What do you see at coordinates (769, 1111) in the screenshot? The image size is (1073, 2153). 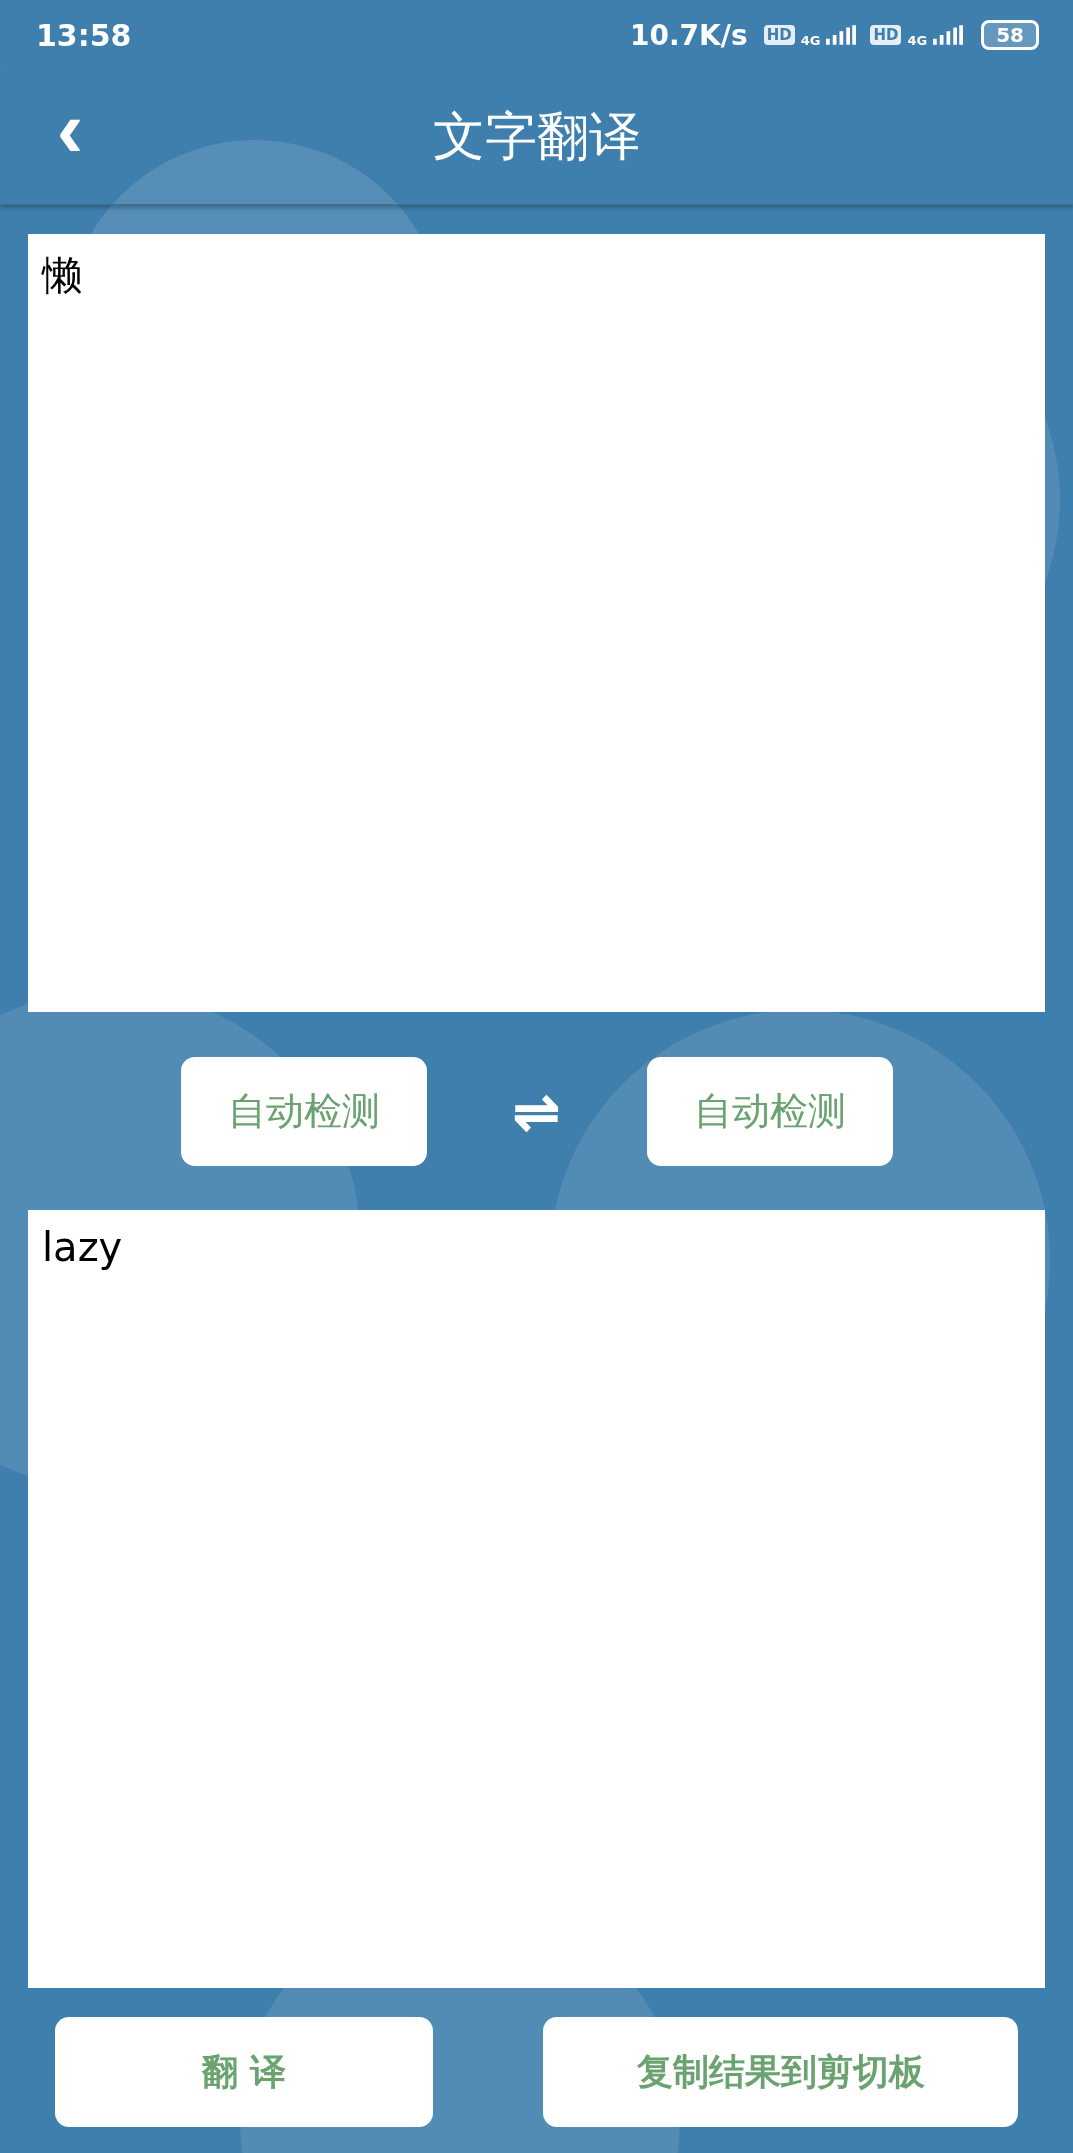 I see `target-language-button: 自动检测` at bounding box center [769, 1111].